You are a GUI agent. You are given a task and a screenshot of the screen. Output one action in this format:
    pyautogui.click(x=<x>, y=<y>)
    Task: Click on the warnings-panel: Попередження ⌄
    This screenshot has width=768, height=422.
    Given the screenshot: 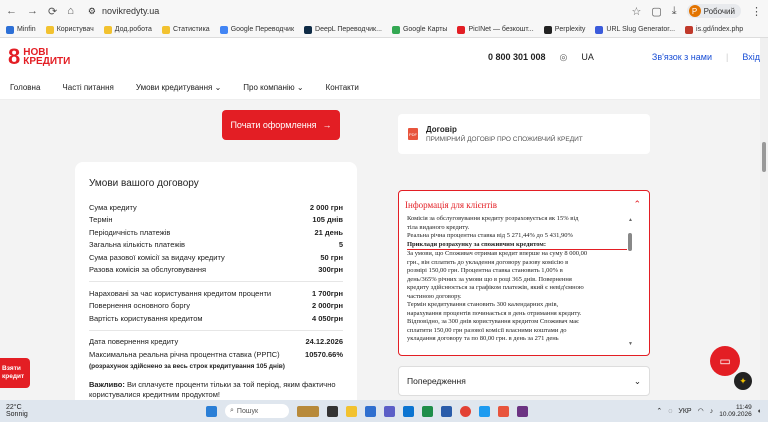 What is the action you would take?
    pyautogui.click(x=524, y=381)
    